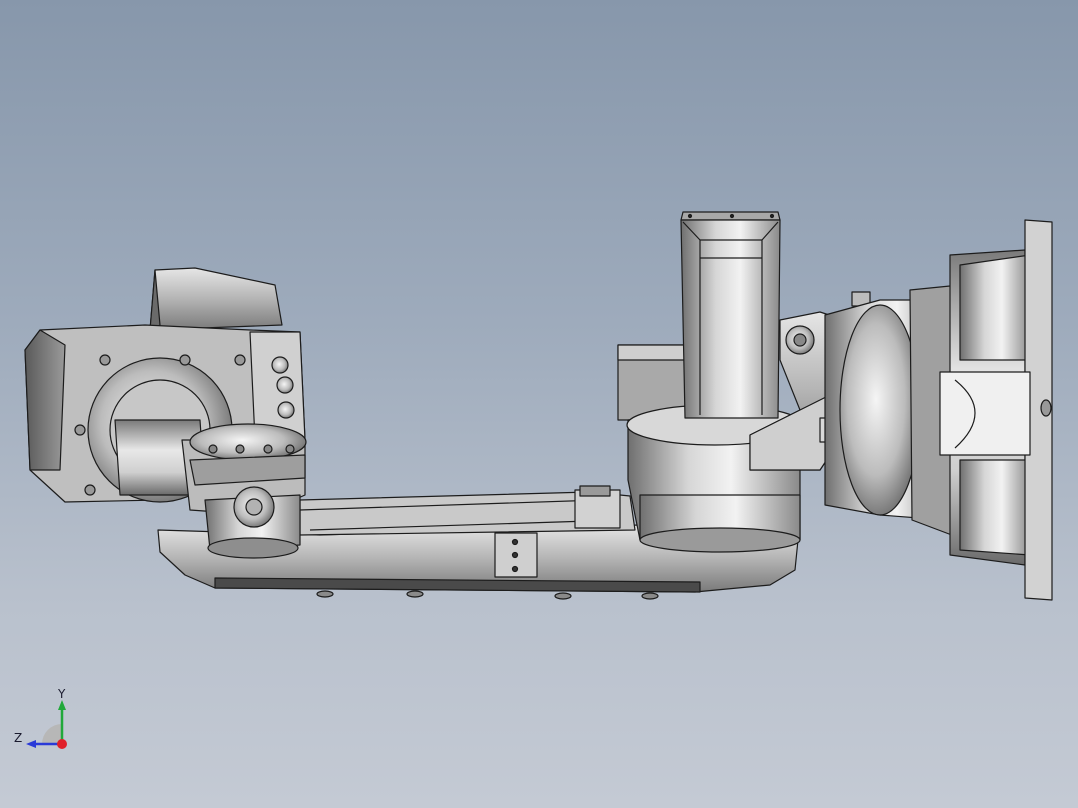 The height and width of the screenshot is (808, 1078). Describe the element at coordinates (18, 738) in the screenshot. I see `z-axis-label: Z` at that location.